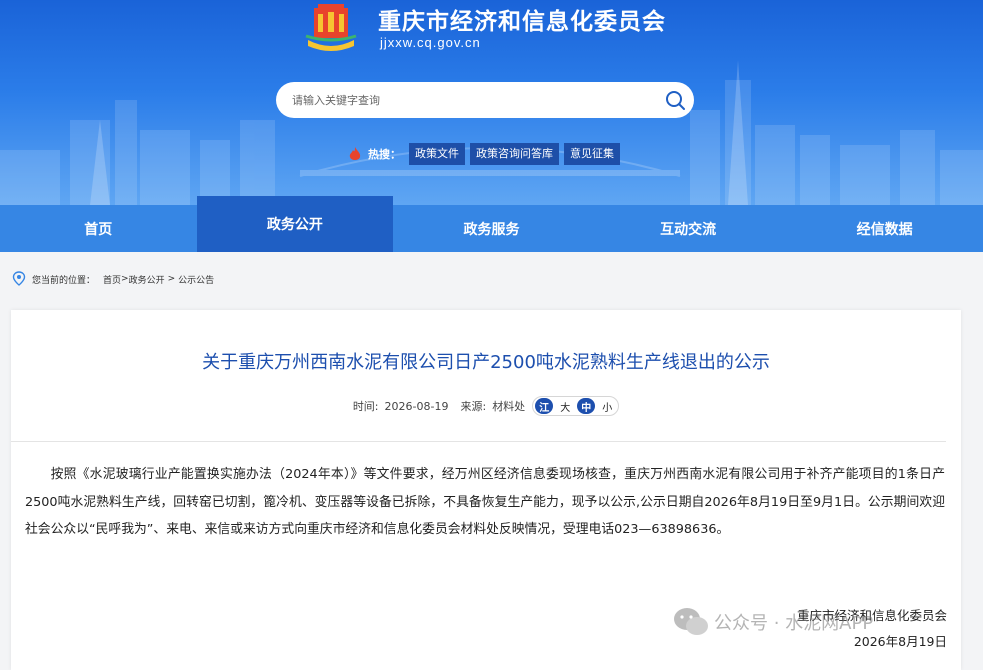 This screenshot has width=983, height=670. Describe the element at coordinates (522, 22) in the screenshot. I see `site-title: 重庆市经济和信息化委员会` at that location.